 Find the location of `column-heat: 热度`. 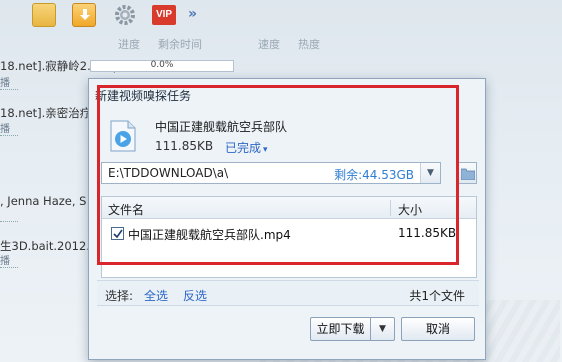

column-heat: 热度 is located at coordinates (309, 44).